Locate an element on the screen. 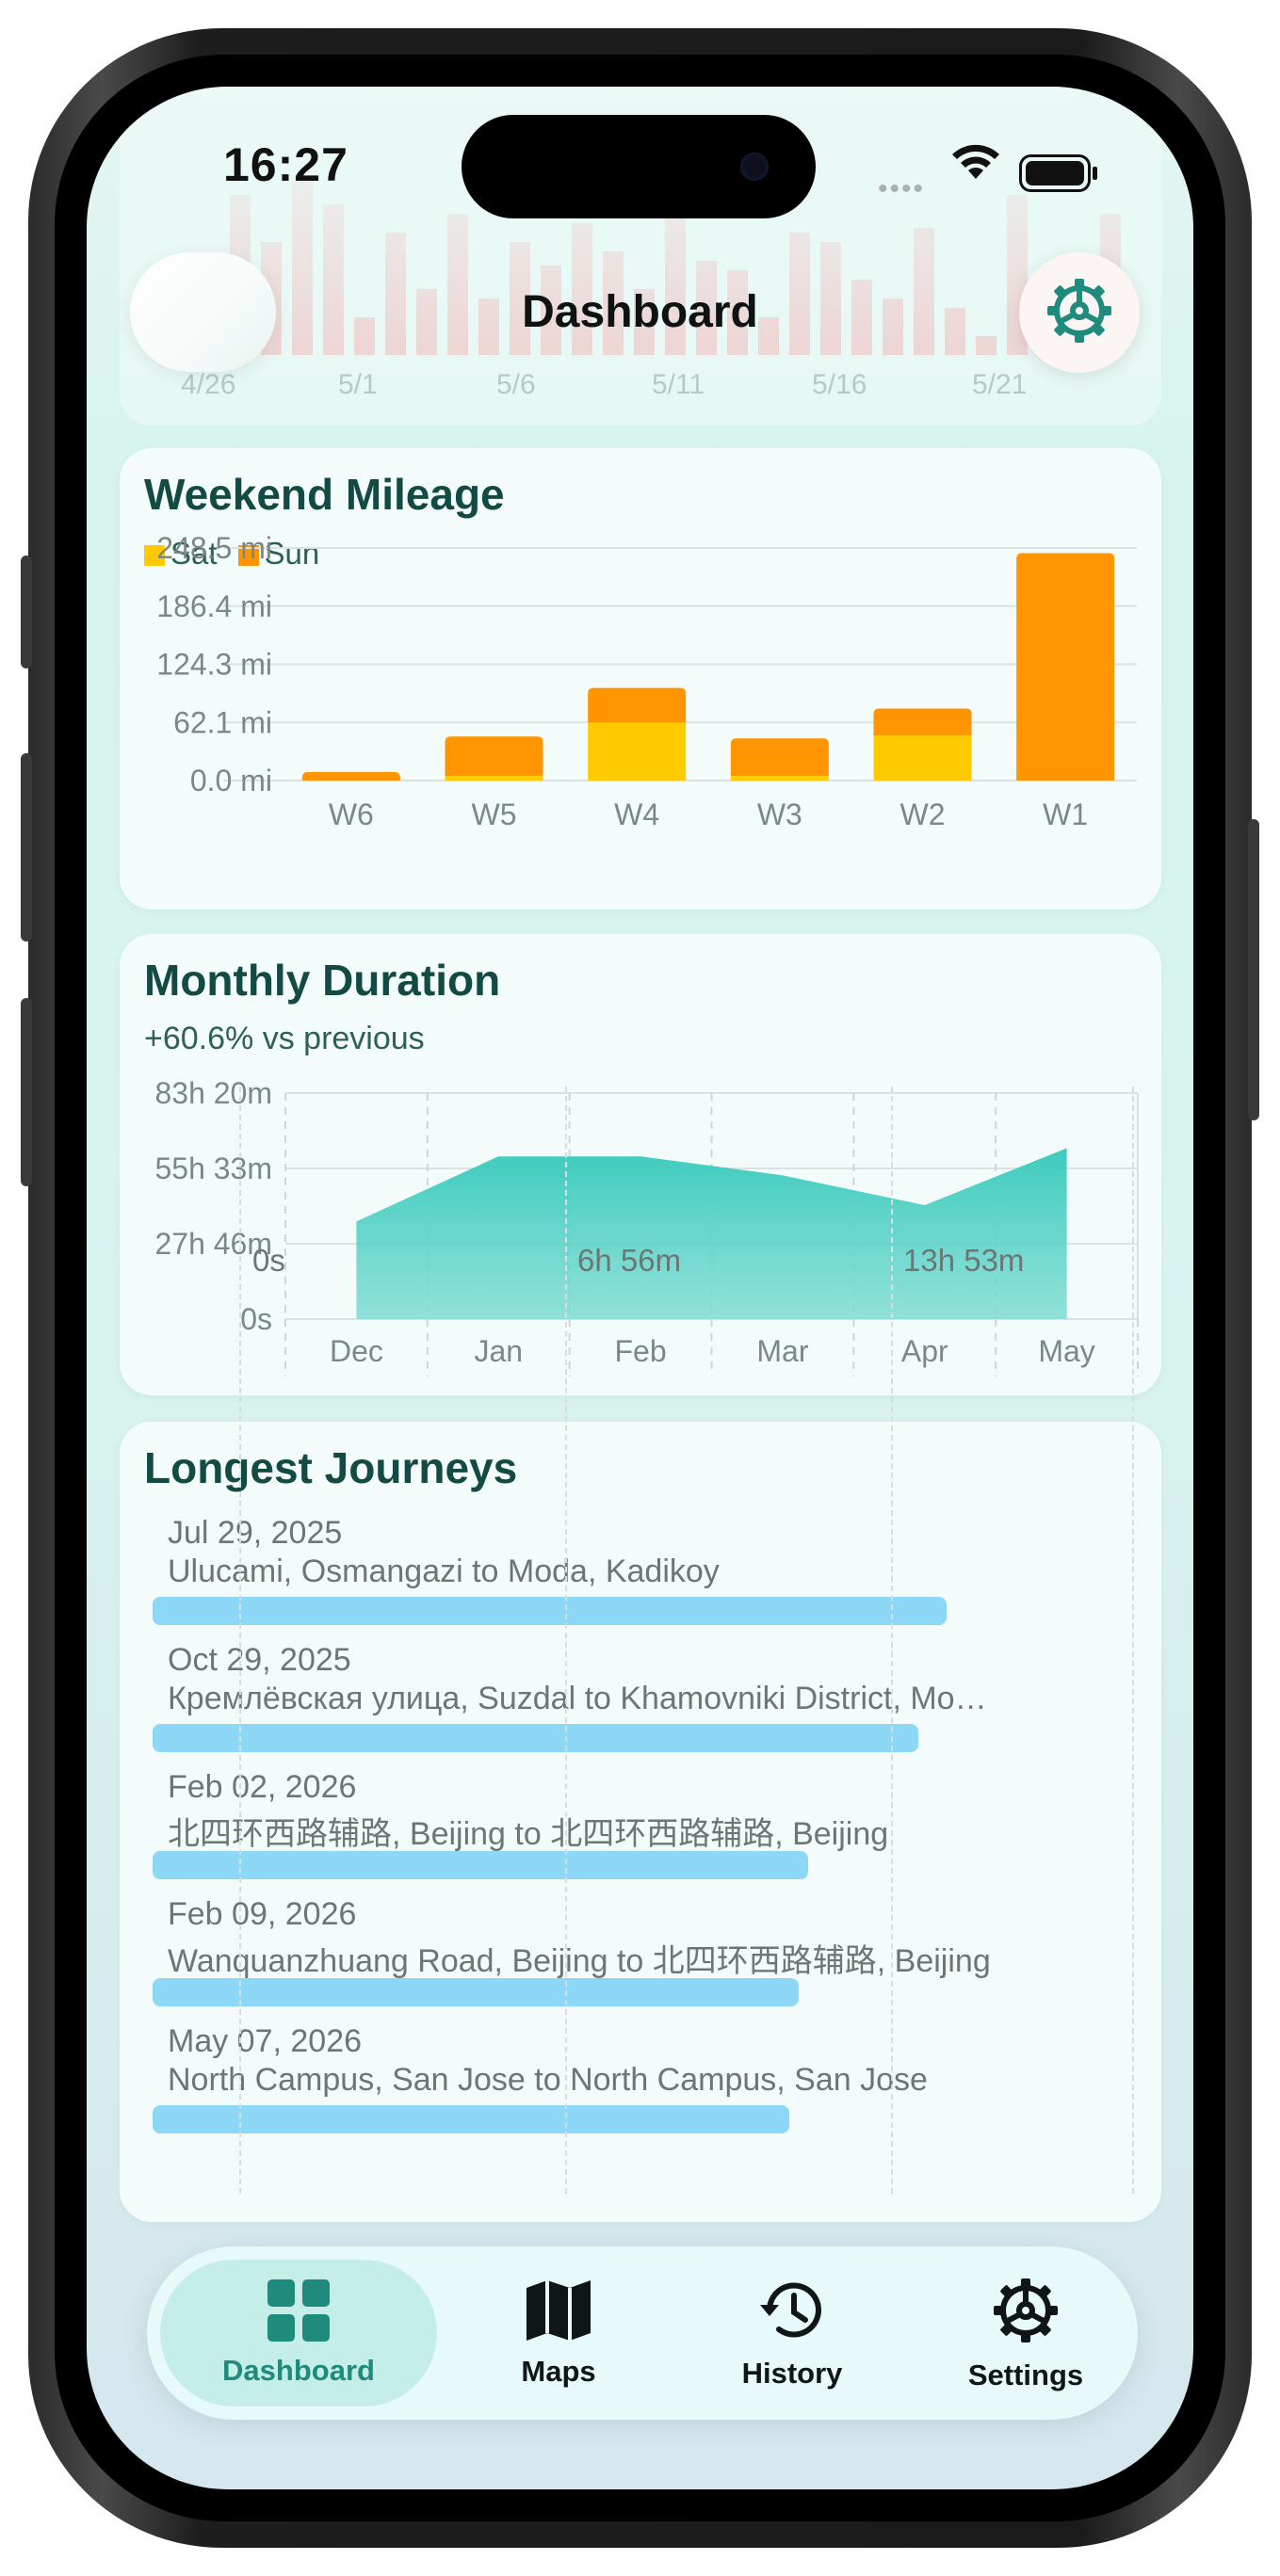 The width and height of the screenshot is (1280, 2576). tab-settings: Settings is located at coordinates (1025, 2333).